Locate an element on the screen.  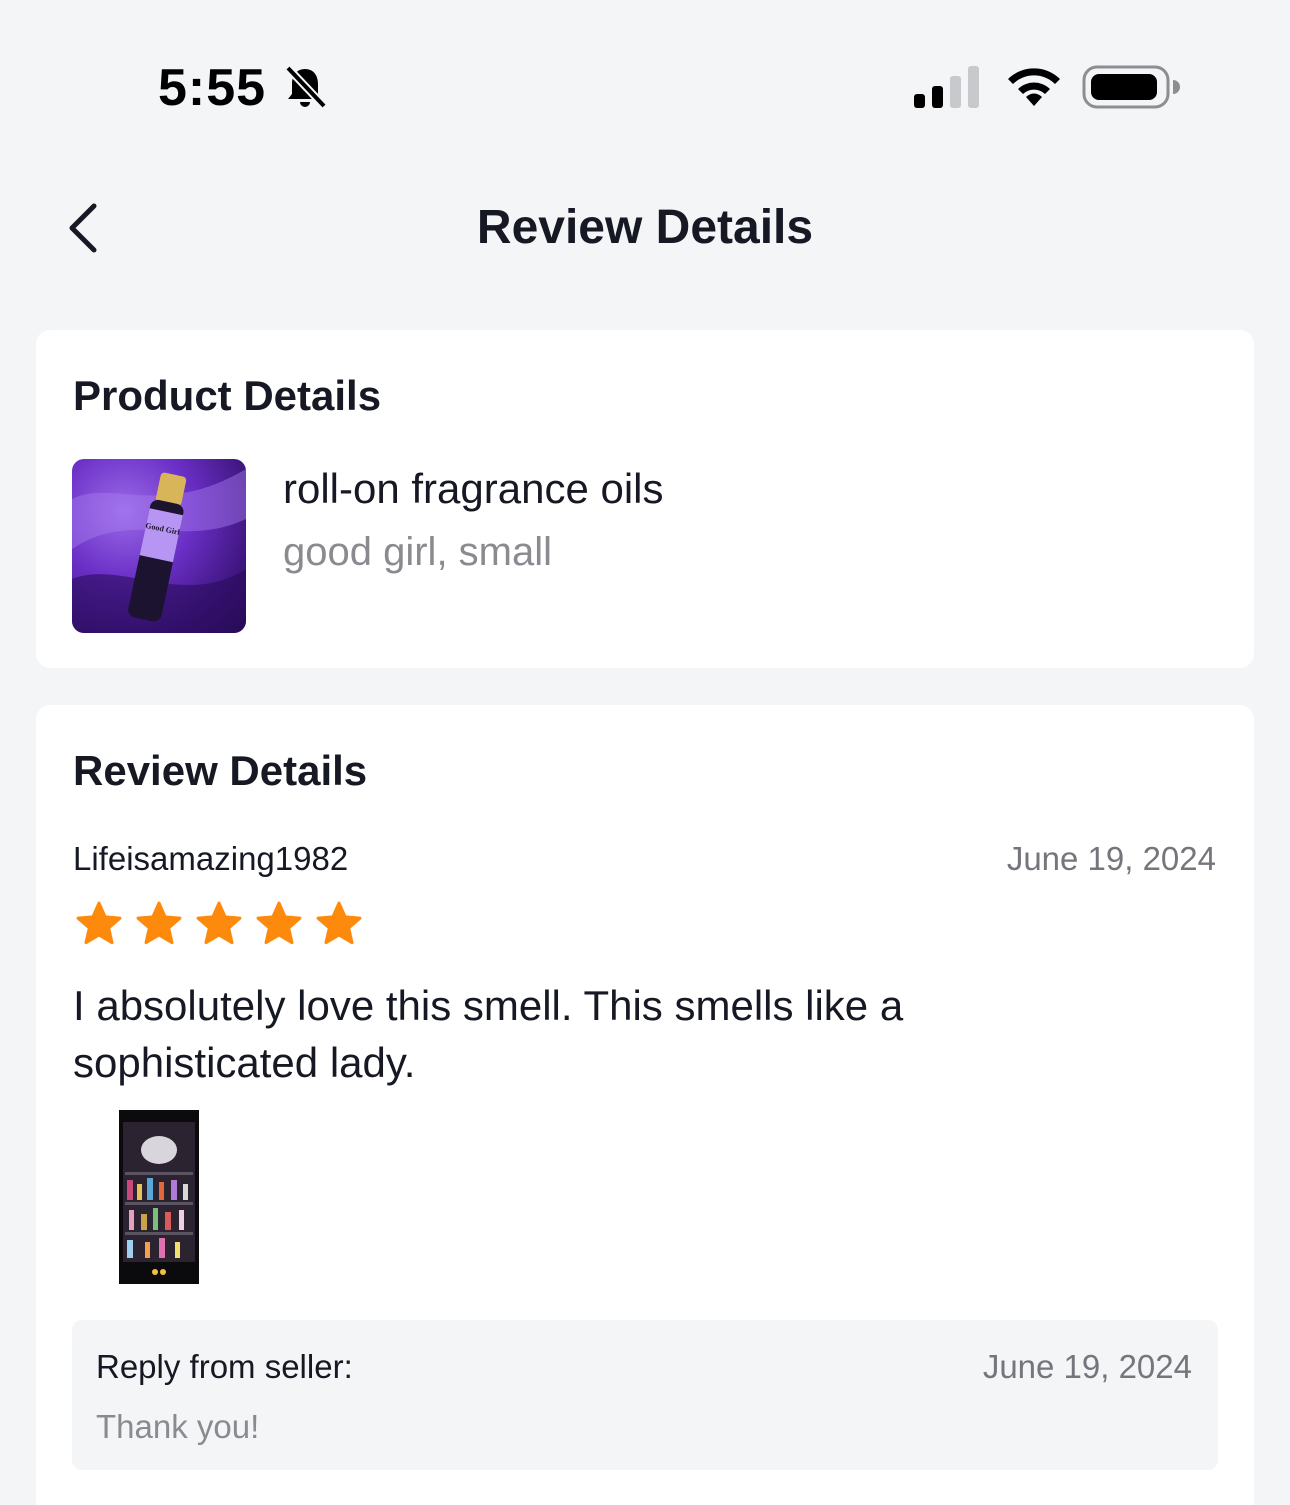
nav-header: Review Details is located at coordinates (645, 230).